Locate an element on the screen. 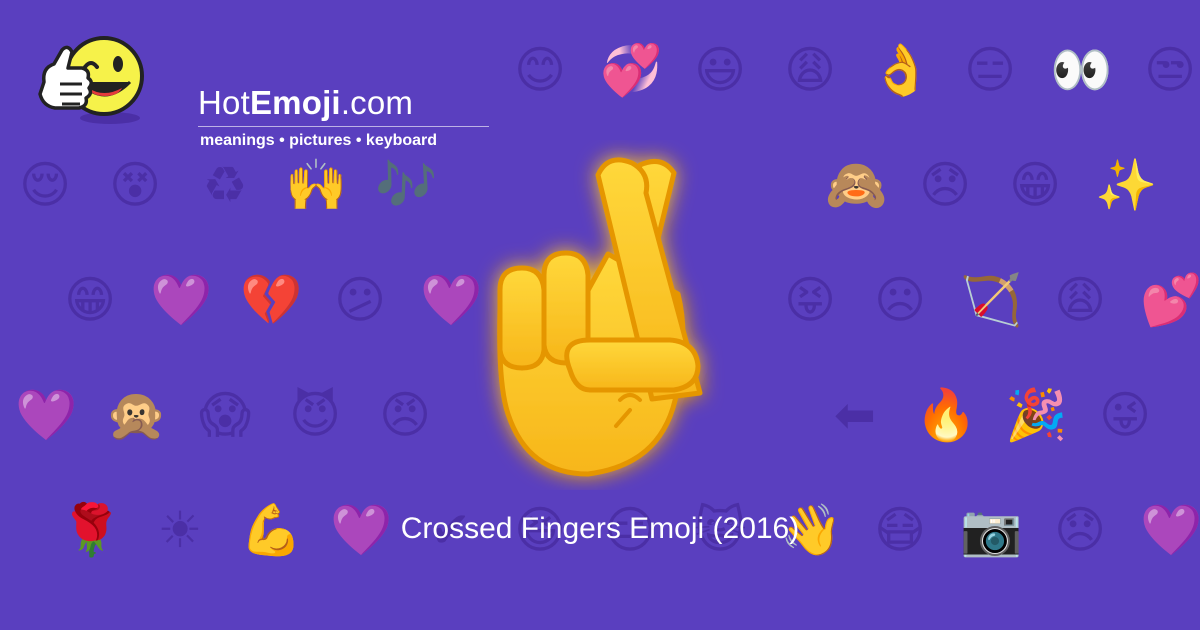  background-emoji-icon: 👀 is located at coordinates (1081, 70).